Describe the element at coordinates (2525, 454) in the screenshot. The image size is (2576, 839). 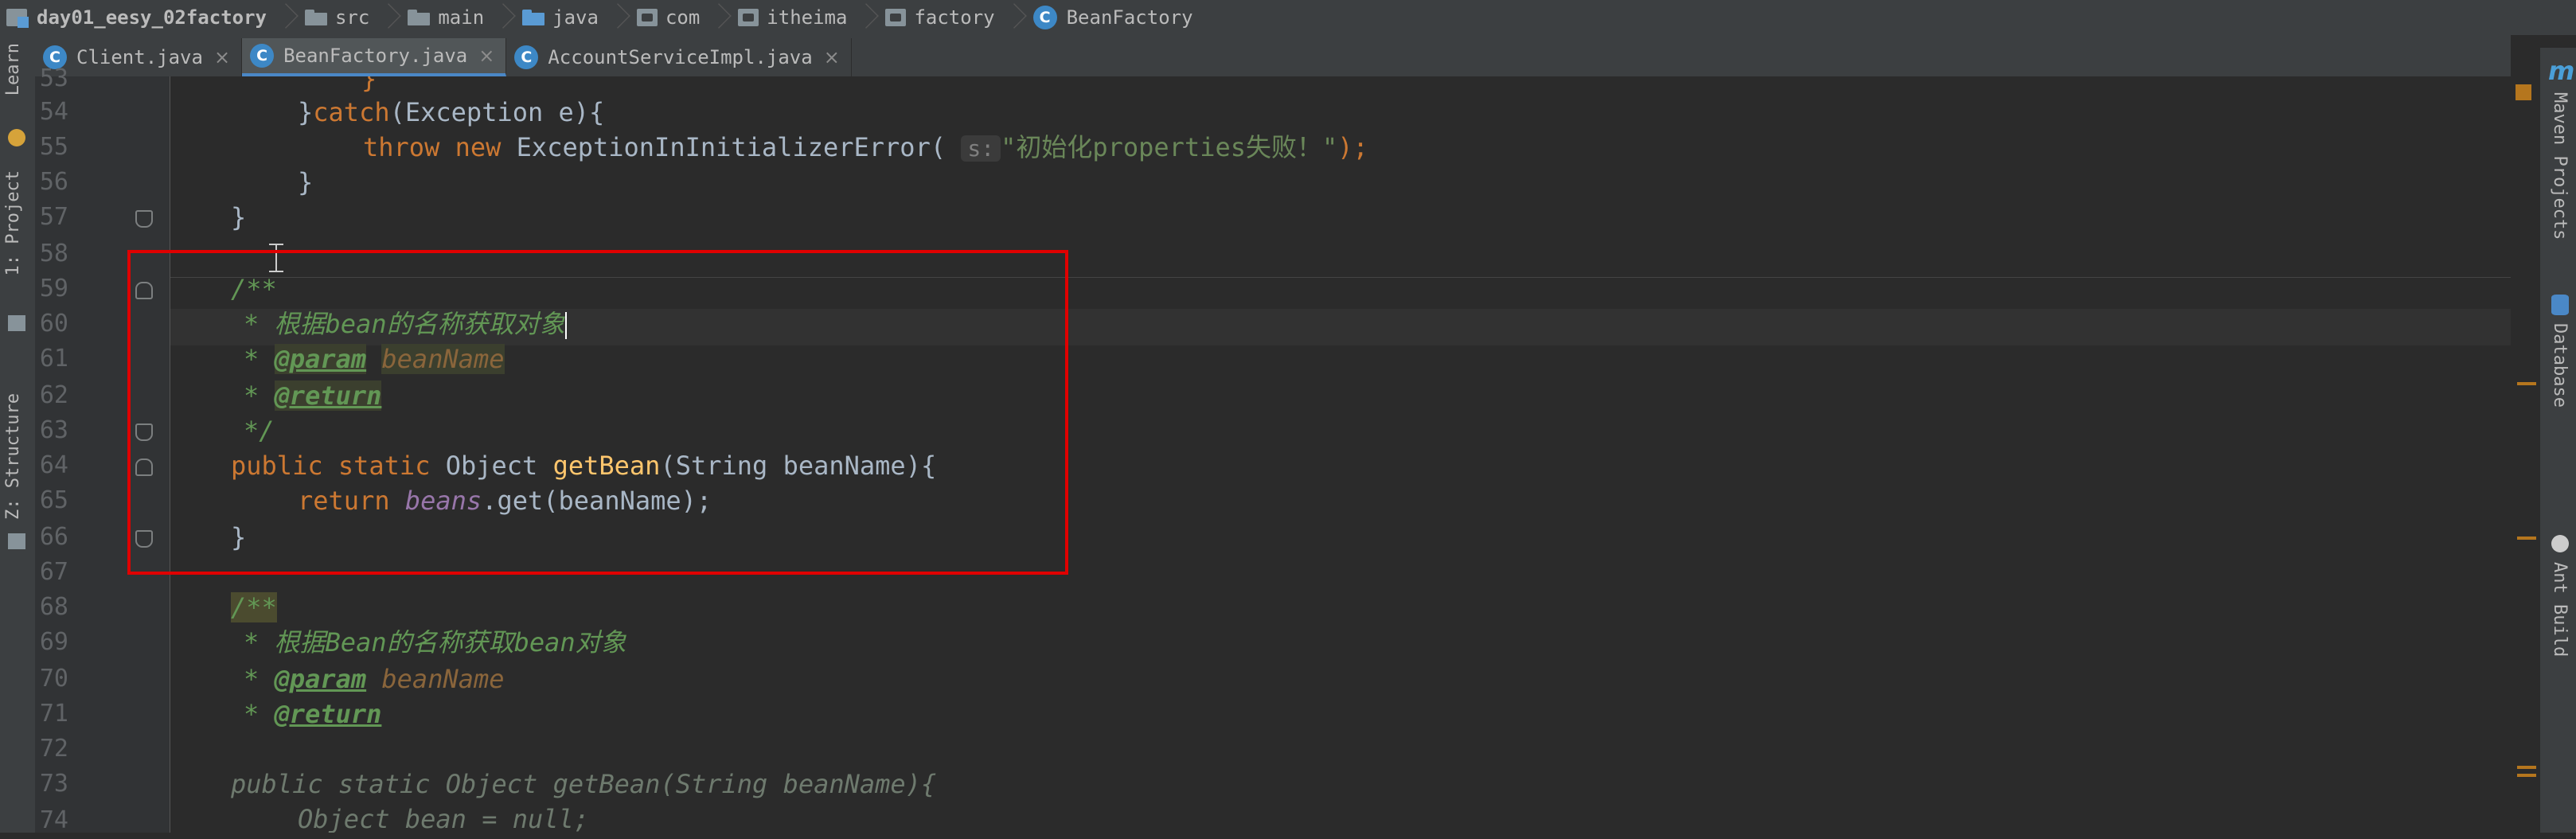
I see `error-stripe` at that location.